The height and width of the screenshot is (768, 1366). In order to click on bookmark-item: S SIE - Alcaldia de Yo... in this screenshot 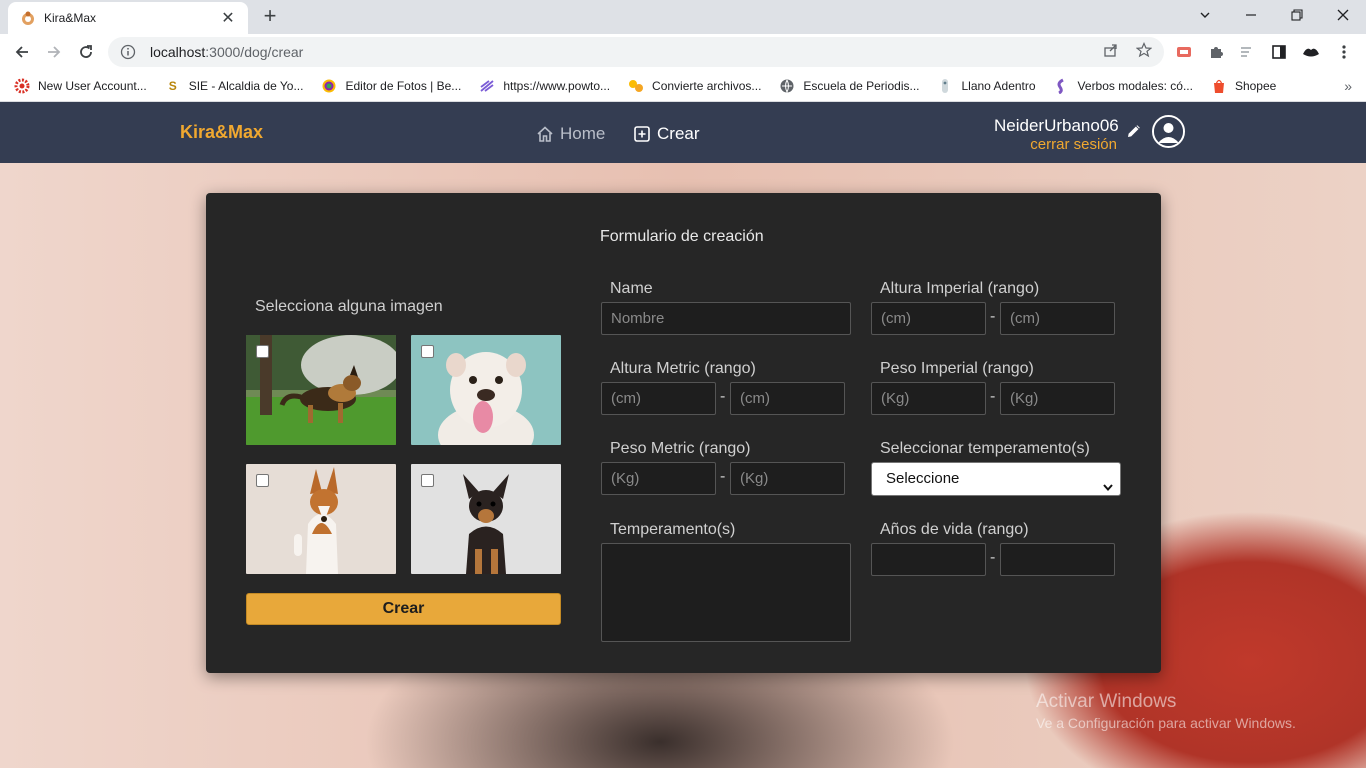, I will do `click(234, 86)`.